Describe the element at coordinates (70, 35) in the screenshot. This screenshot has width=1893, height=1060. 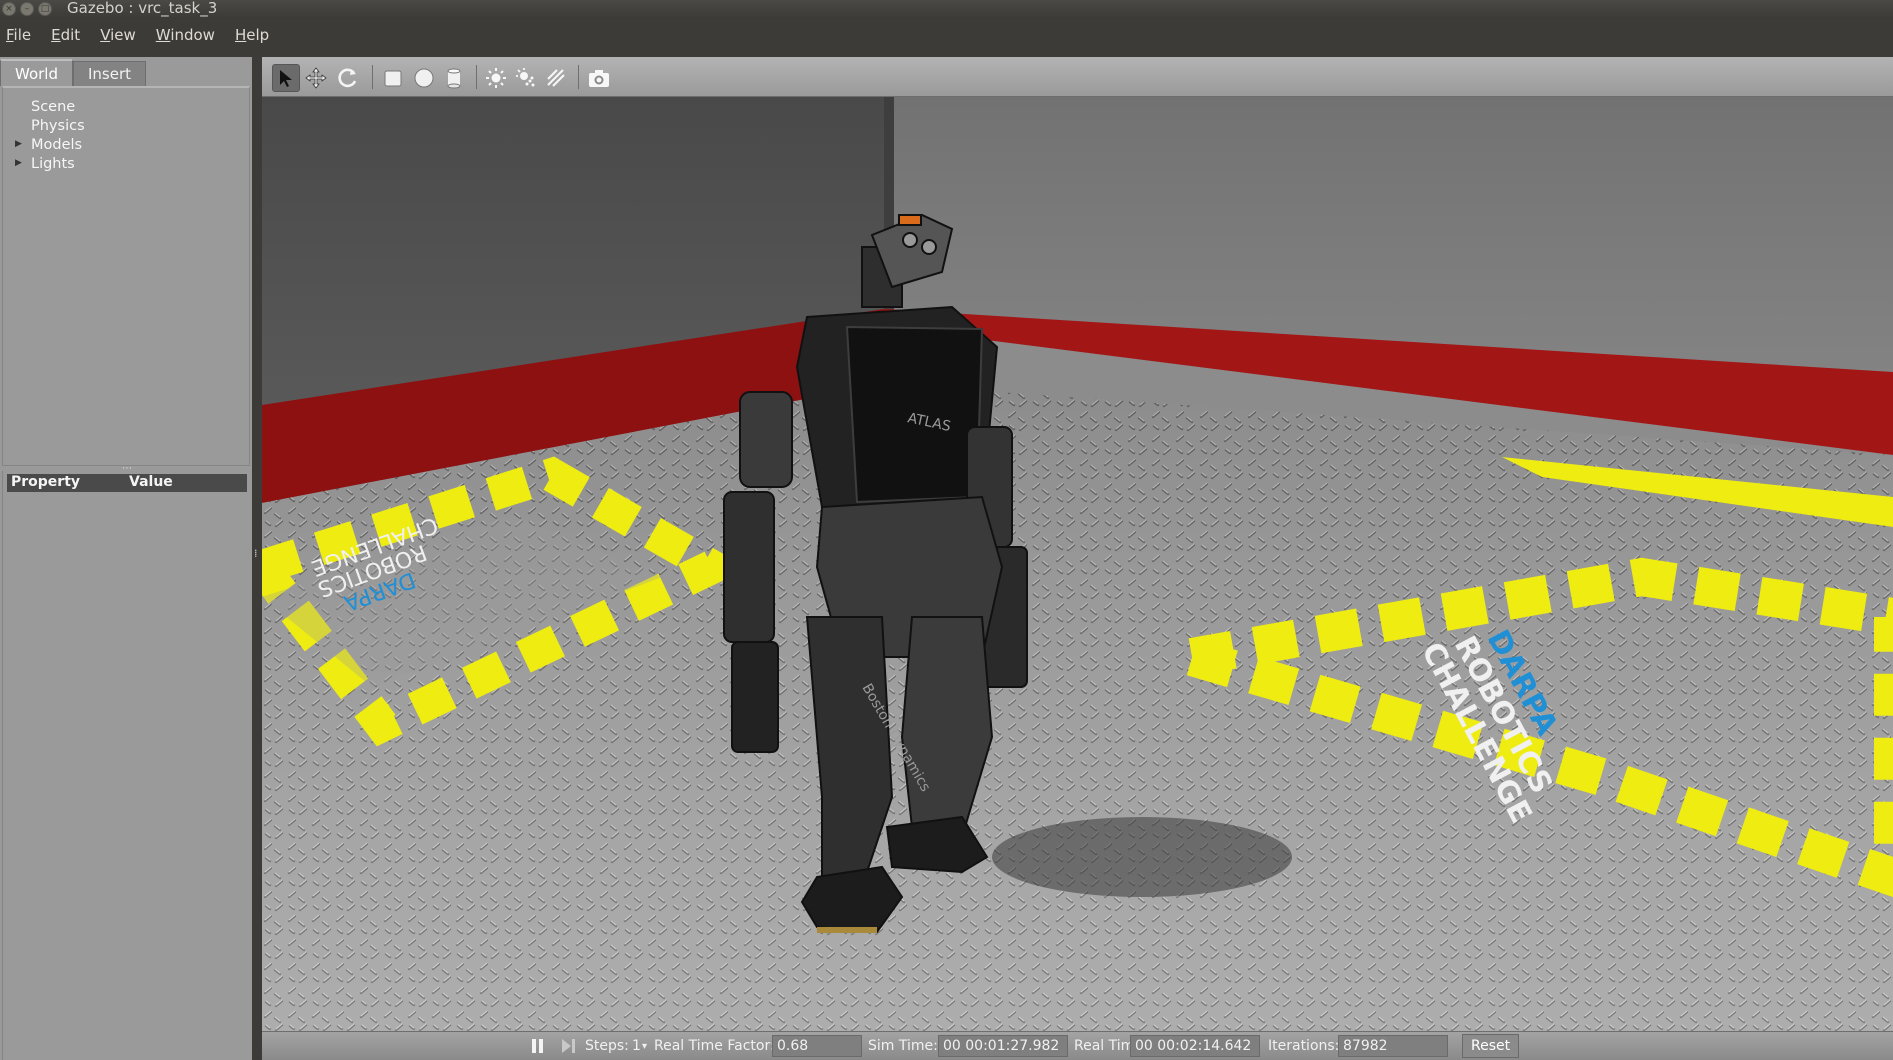
I see `menu-edit-label: dit` at that location.